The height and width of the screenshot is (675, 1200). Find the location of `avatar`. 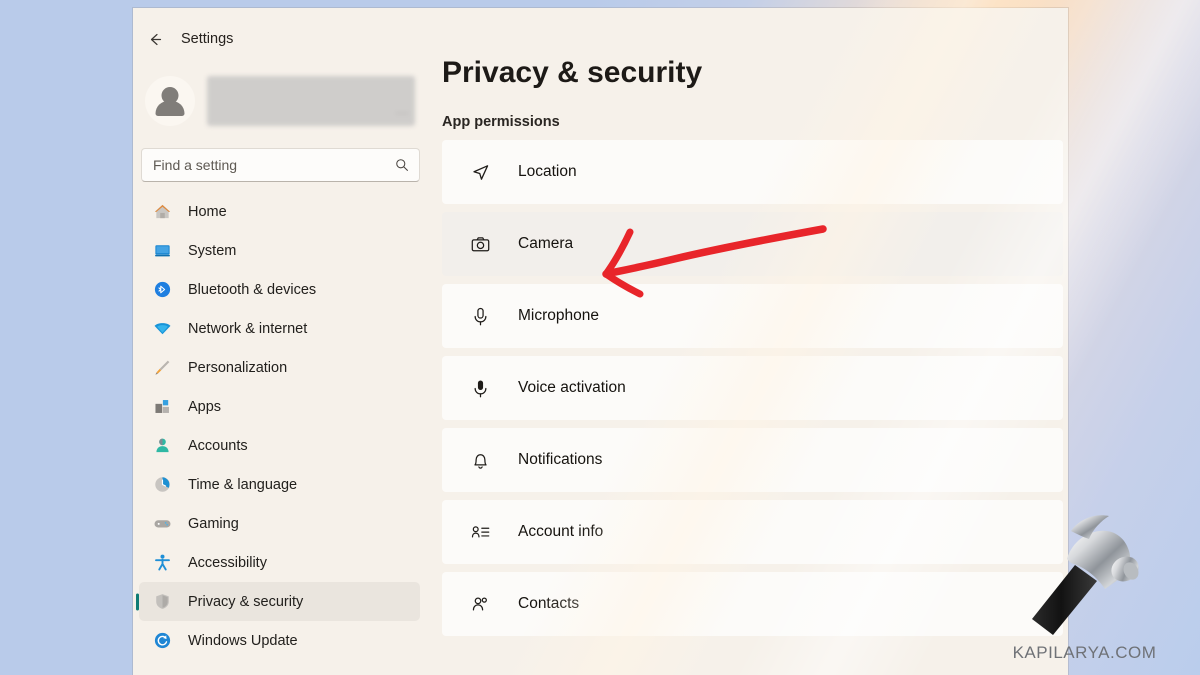

avatar is located at coordinates (170, 101).